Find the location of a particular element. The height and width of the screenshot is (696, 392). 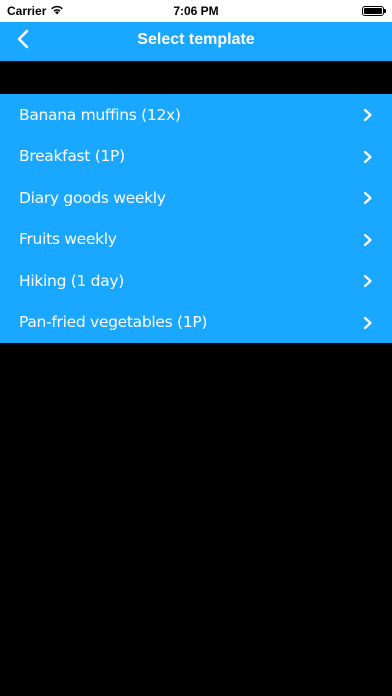

page-title: Select template is located at coordinates (196, 39).